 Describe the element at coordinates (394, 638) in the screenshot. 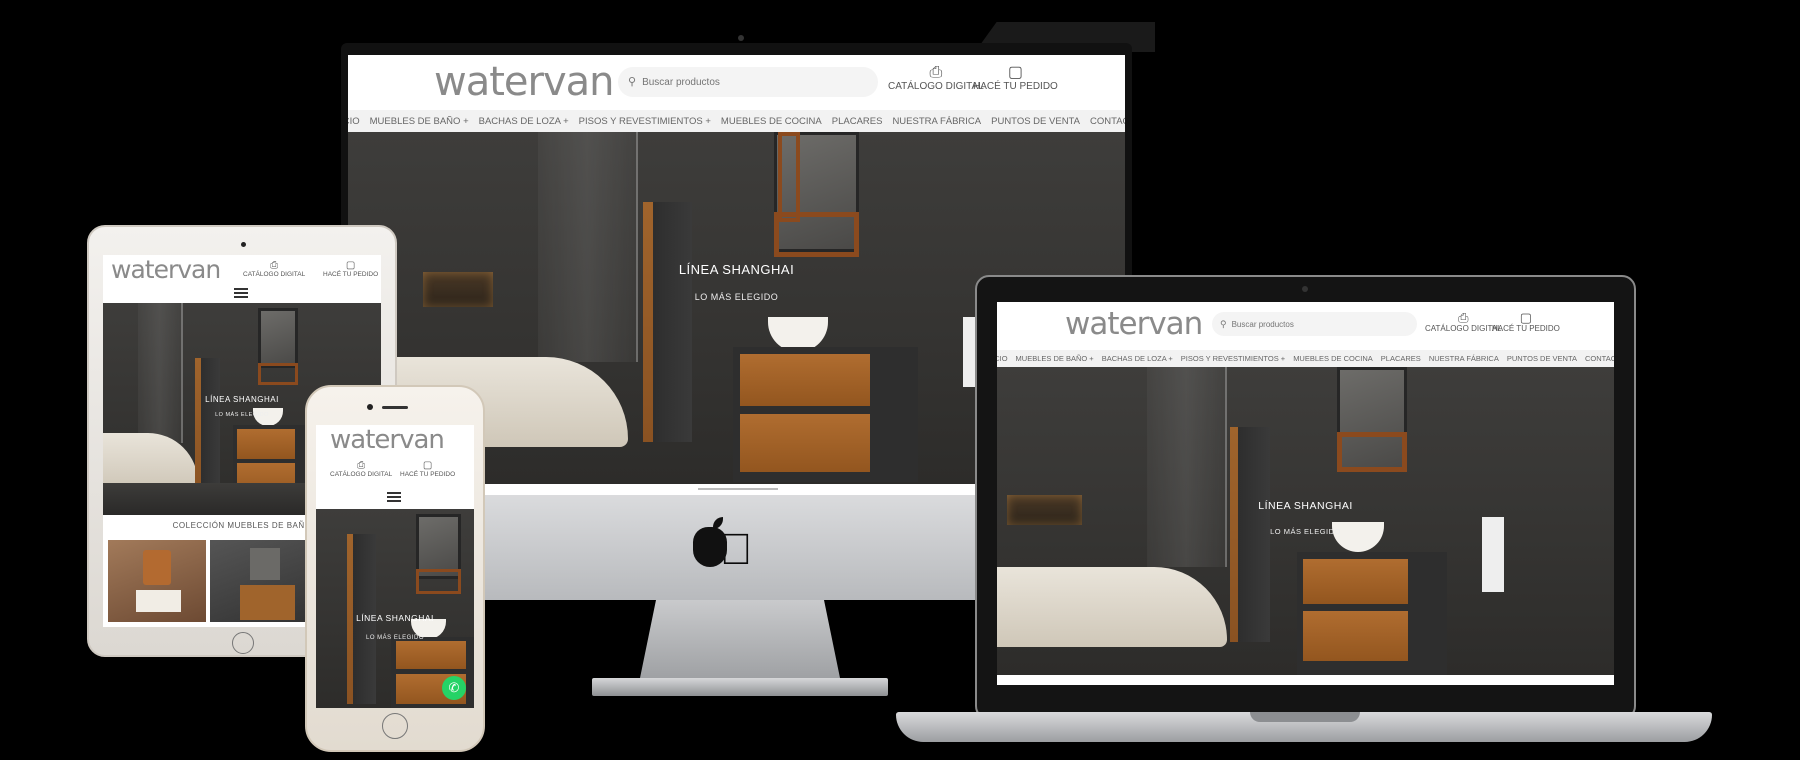

I see `phone-hero-subtitle: LO MÁS ELEGIDO` at that location.